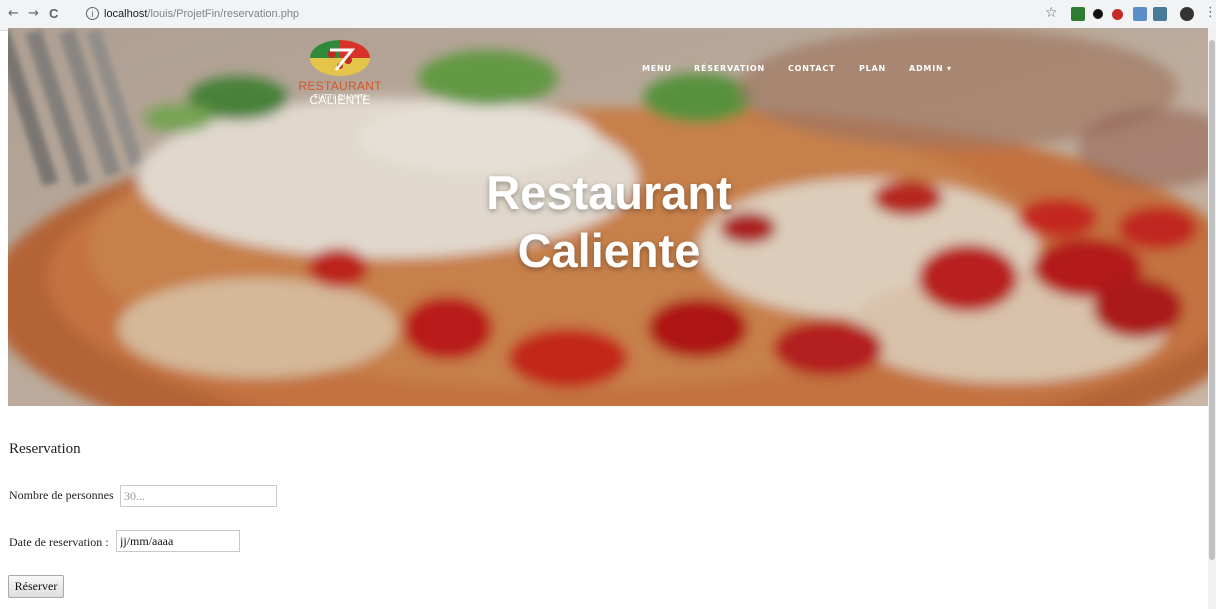  What do you see at coordinates (930, 68) in the screenshot?
I see `nav-item-admin-dropdown: ADMIN ▾` at bounding box center [930, 68].